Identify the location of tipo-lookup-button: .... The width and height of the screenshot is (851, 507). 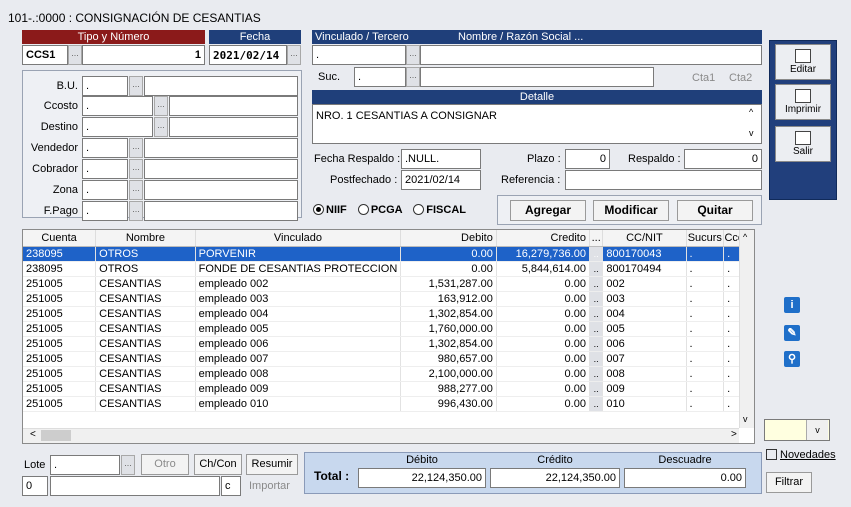
(75, 55).